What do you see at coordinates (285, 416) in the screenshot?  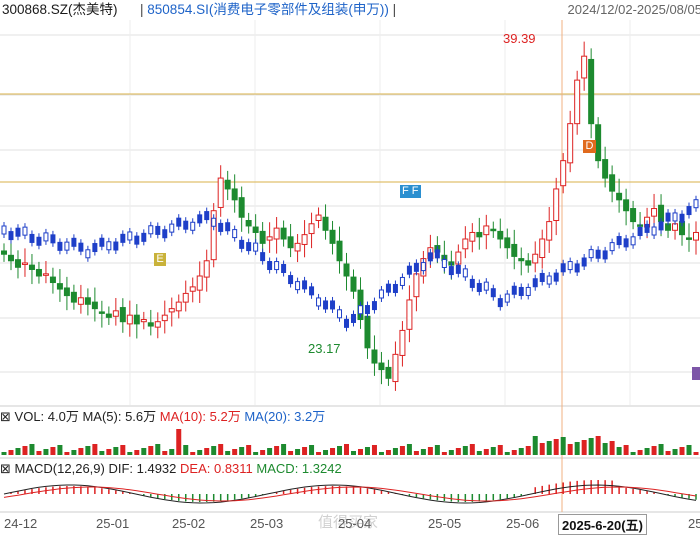 I see `vol-ma20: MA(20): 3.2万` at bounding box center [285, 416].